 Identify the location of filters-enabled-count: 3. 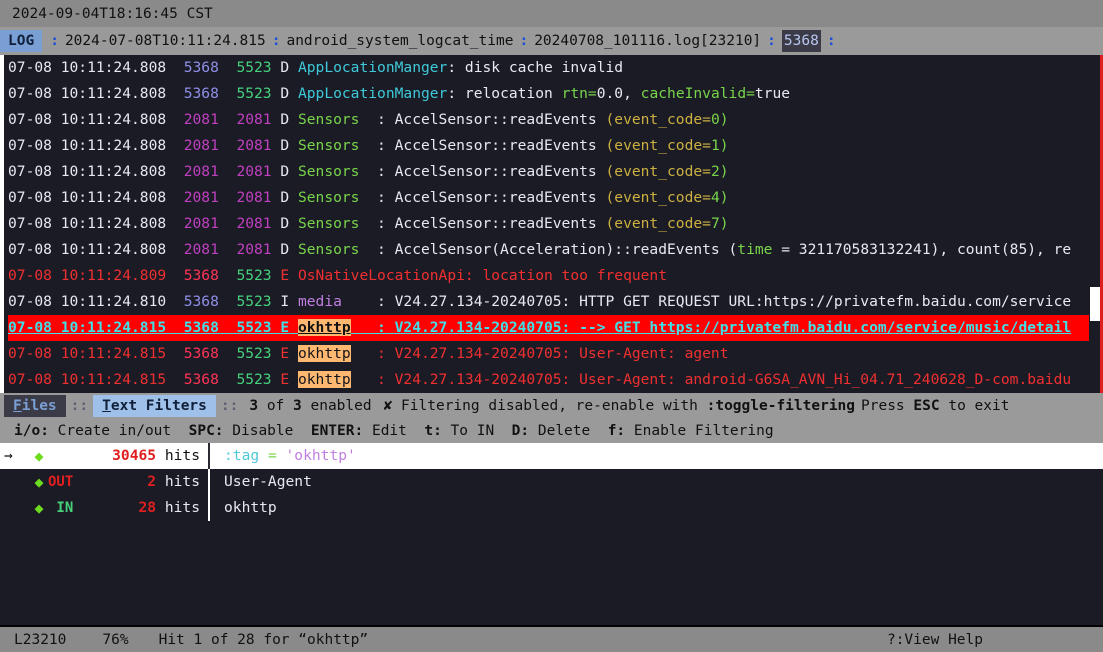
(254, 405).